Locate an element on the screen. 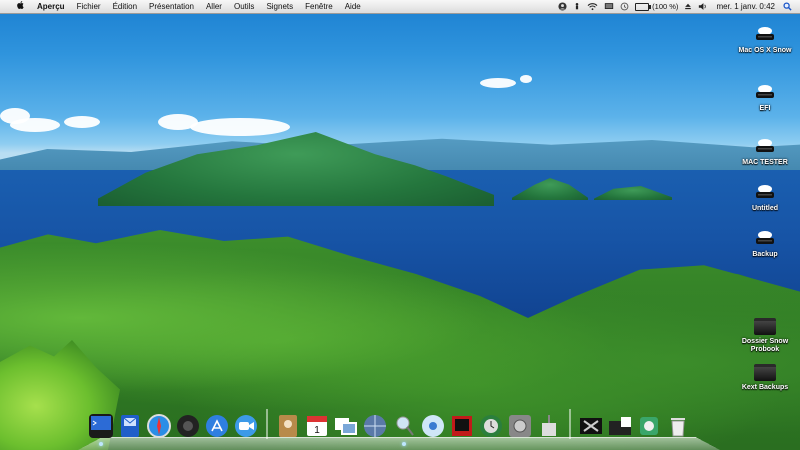 The image size is (800, 450). dock-folder-stack is located at coordinates (620, 426).